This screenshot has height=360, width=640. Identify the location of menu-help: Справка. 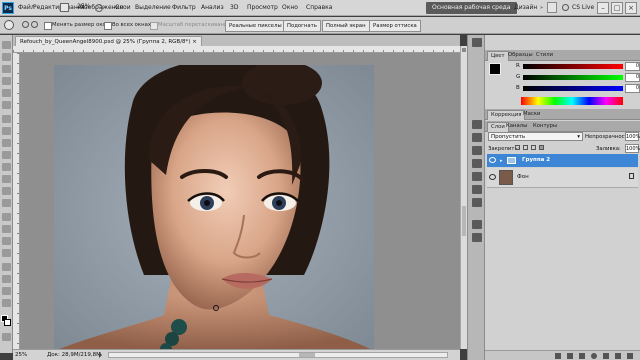
(319, 7).